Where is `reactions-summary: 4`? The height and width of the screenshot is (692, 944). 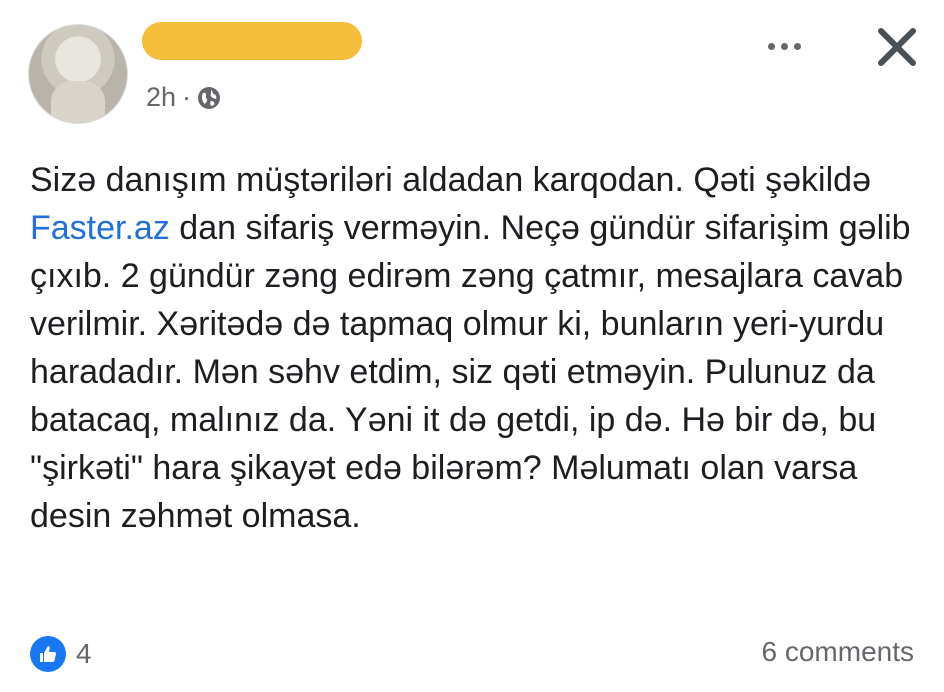 reactions-summary: 4 is located at coordinates (61, 654).